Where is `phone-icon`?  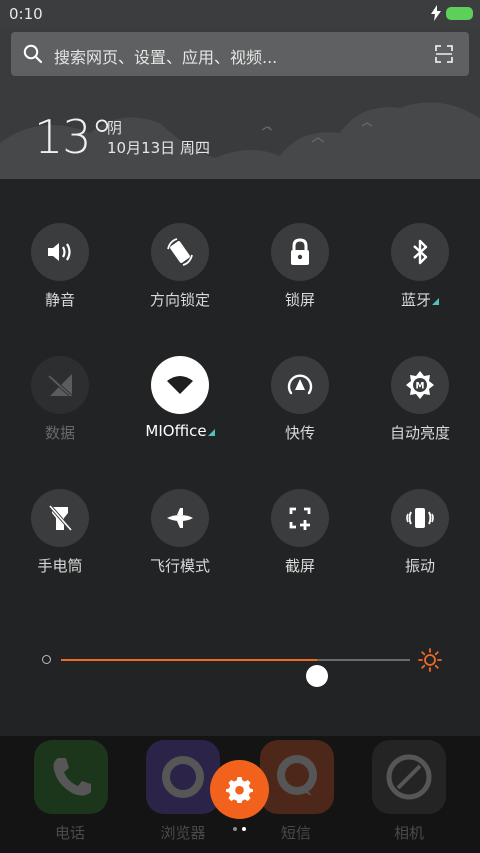
phone-icon is located at coordinates (71, 777).